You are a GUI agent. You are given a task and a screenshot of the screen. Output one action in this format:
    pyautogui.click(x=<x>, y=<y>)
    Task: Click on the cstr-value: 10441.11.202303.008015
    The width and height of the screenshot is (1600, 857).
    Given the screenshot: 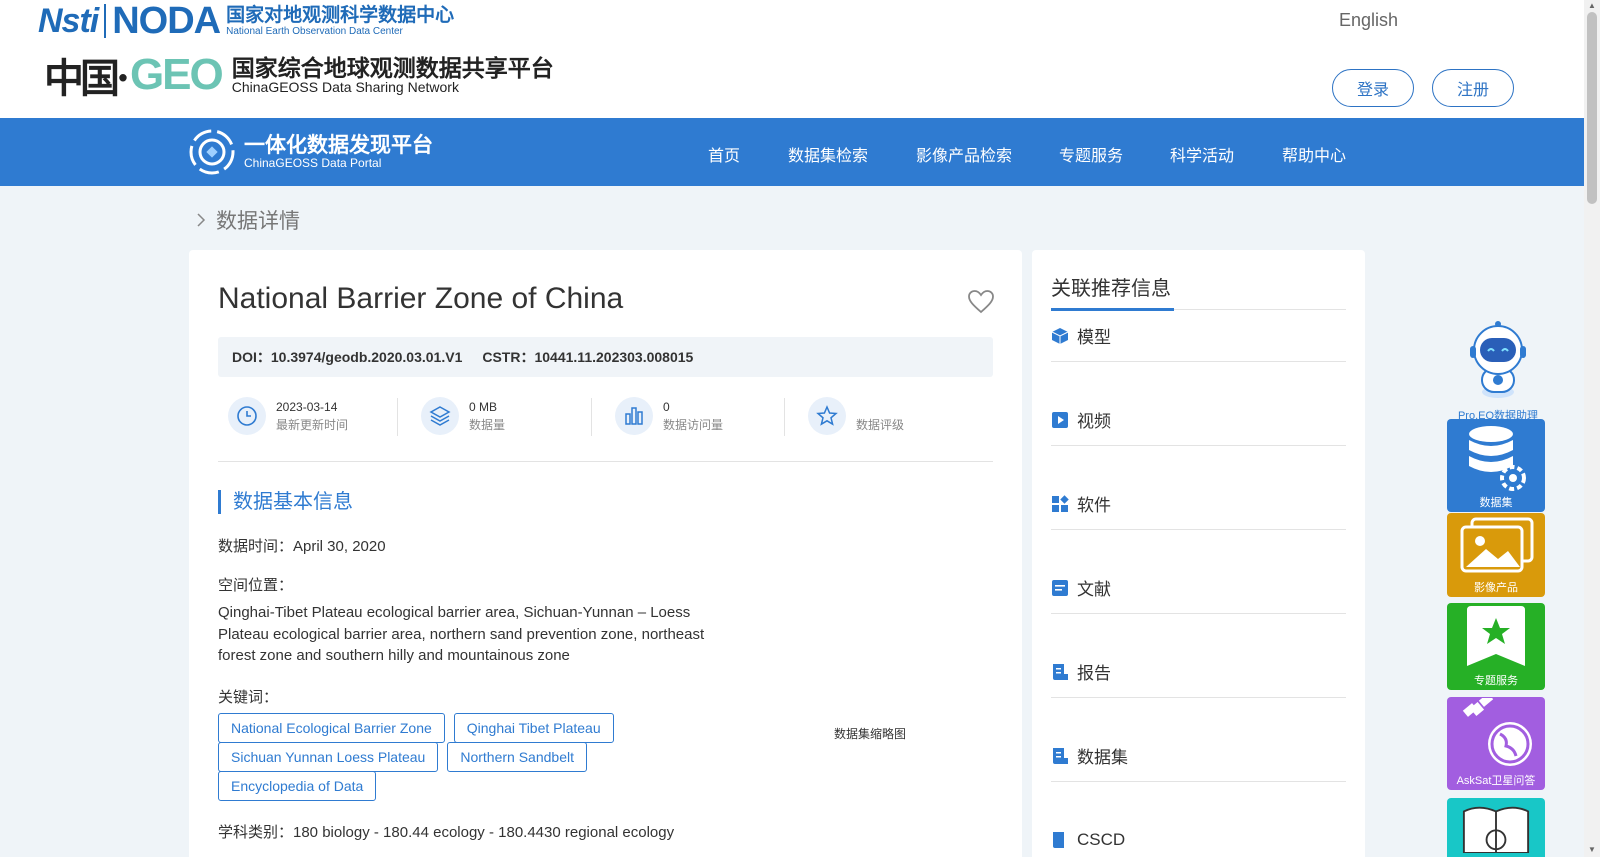 What is the action you would take?
    pyautogui.click(x=613, y=357)
    